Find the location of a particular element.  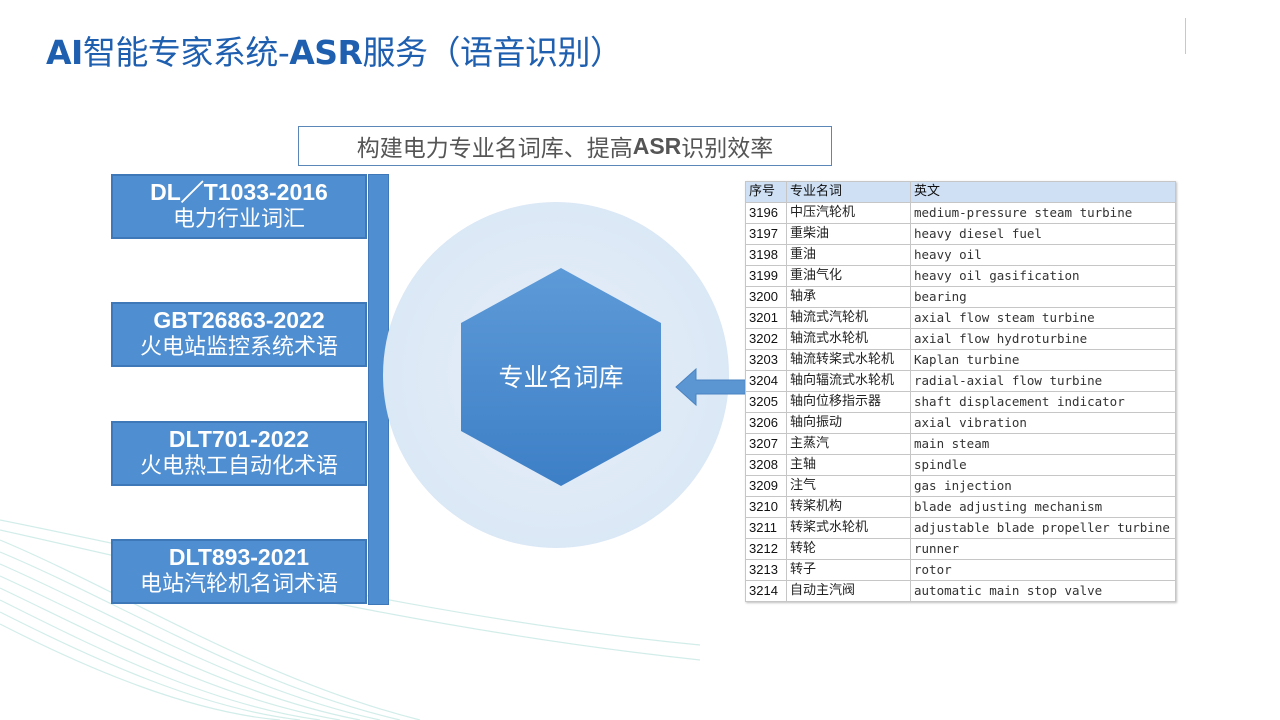

table-row: 3205 轴向位移指示器 shaft displacement indicator is located at coordinates (960, 402).